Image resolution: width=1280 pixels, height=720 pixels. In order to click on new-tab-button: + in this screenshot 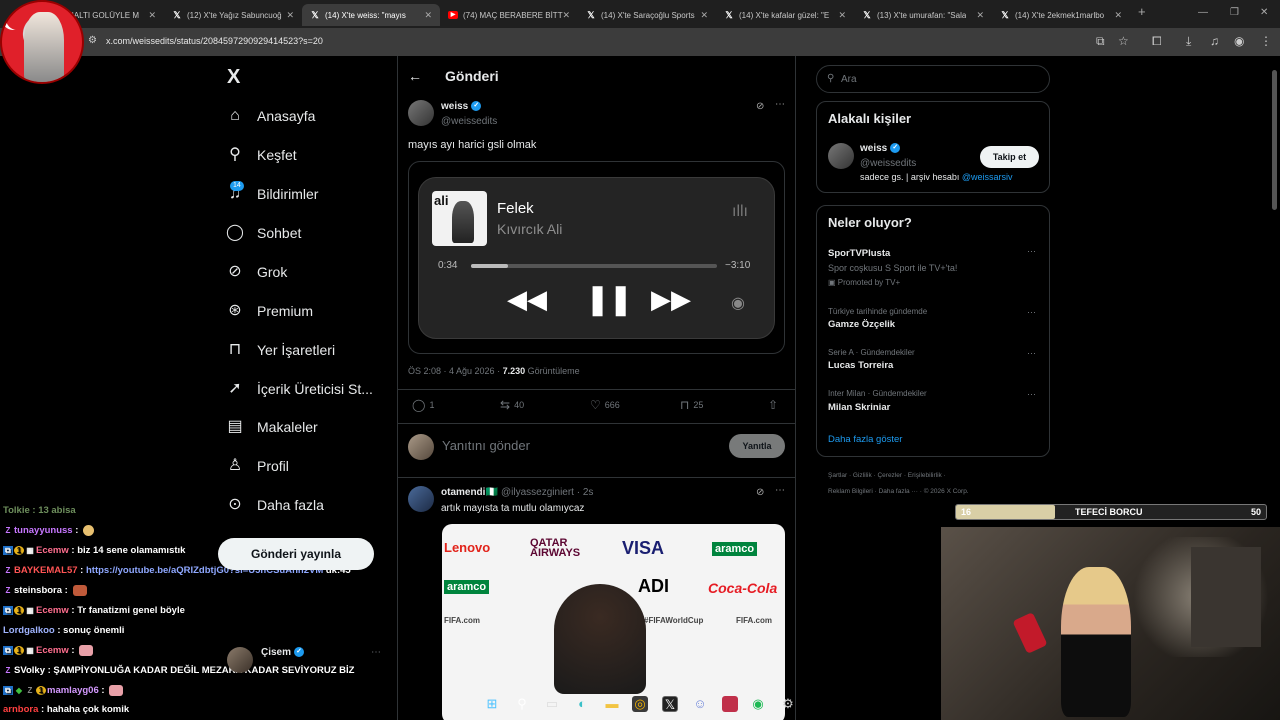, I will do `click(1142, 11)`.